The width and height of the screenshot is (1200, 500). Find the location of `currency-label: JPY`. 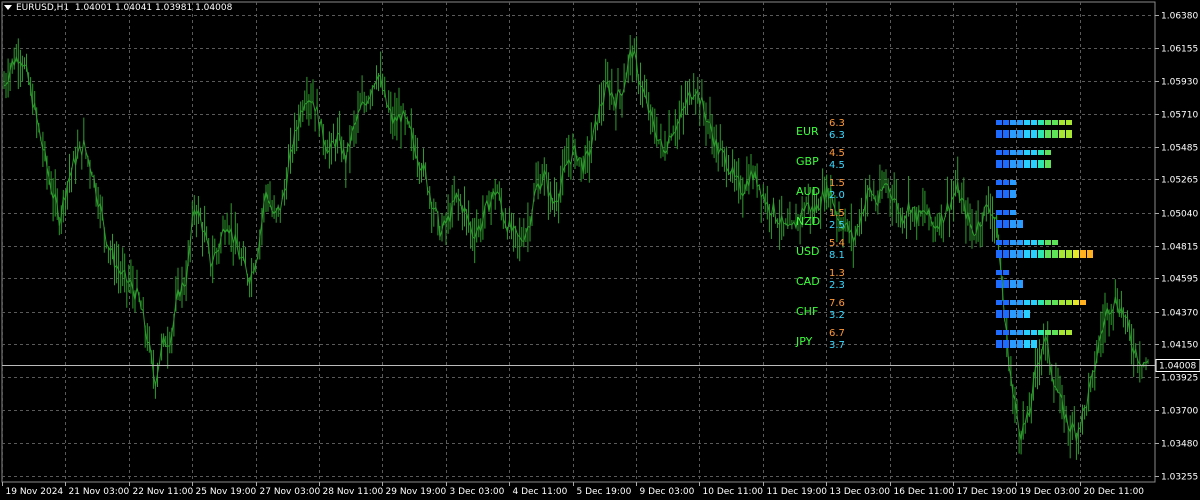

currency-label: JPY is located at coordinates (804, 341).